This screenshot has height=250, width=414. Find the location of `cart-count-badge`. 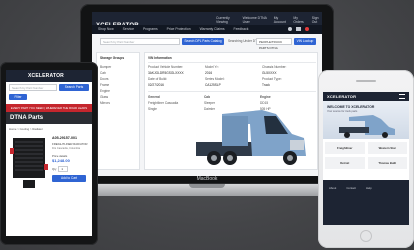

cart-count-badge is located at coordinates (307, 29).